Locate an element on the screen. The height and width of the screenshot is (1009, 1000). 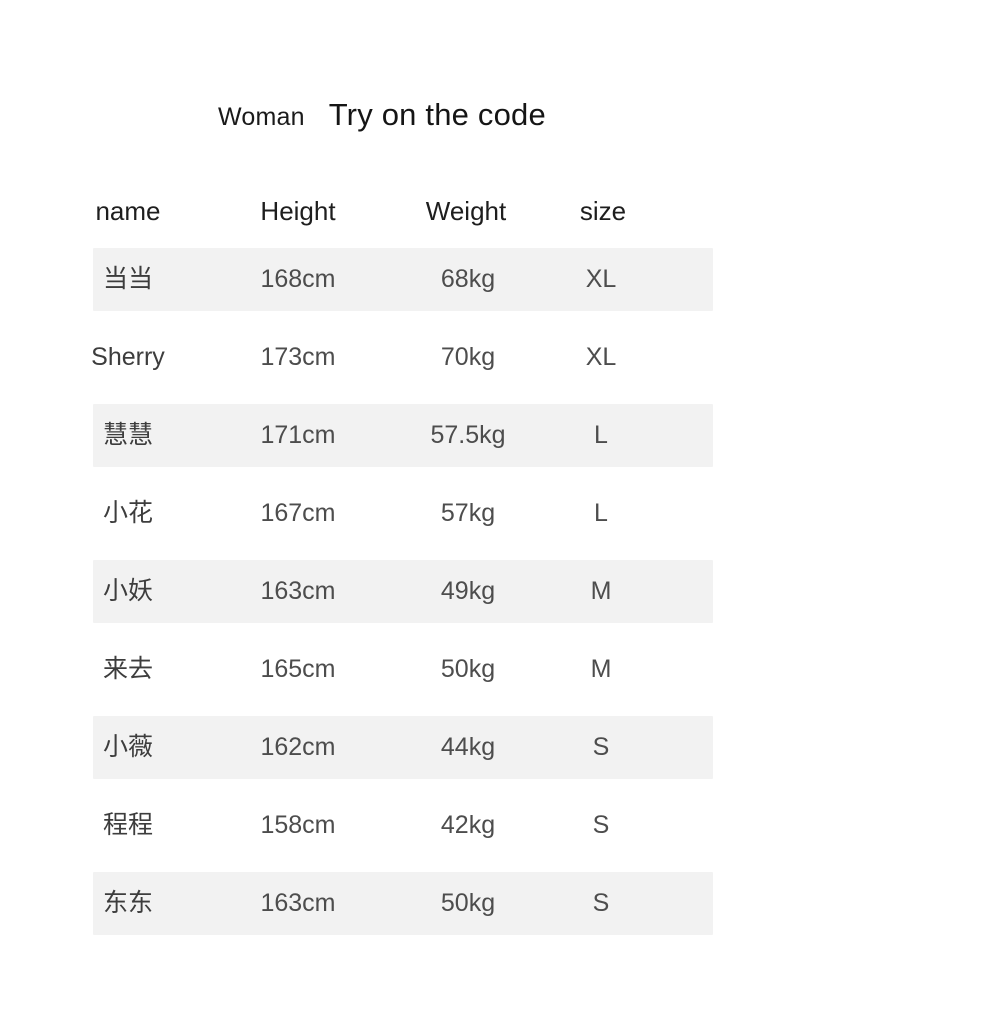
cell-height: 171cm is located at coordinates (298, 435).